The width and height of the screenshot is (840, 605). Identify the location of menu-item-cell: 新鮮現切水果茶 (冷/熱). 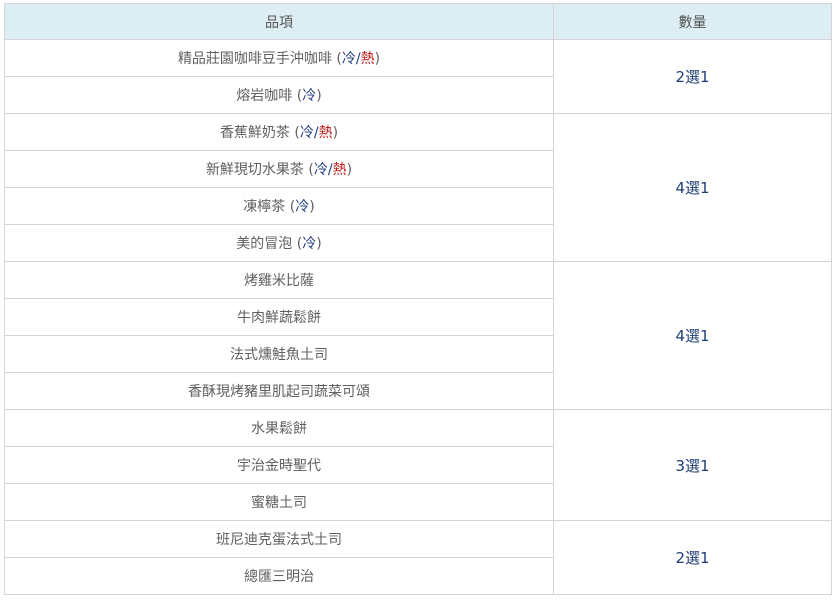
(279, 169).